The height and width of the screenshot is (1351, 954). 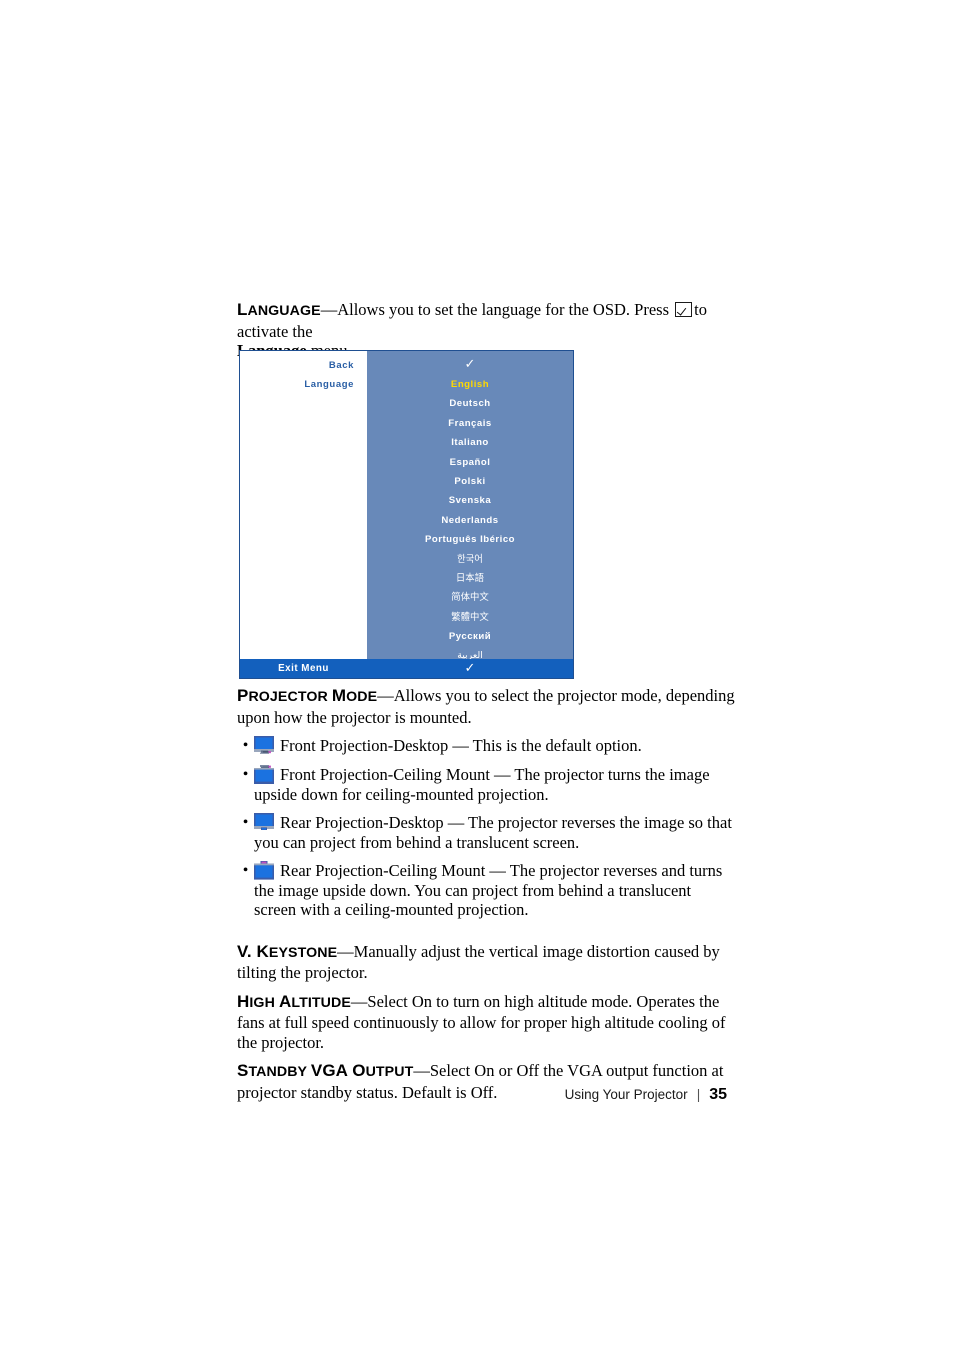 I want to click on osd-exit-check-icon: ✓, so click(x=470, y=668).